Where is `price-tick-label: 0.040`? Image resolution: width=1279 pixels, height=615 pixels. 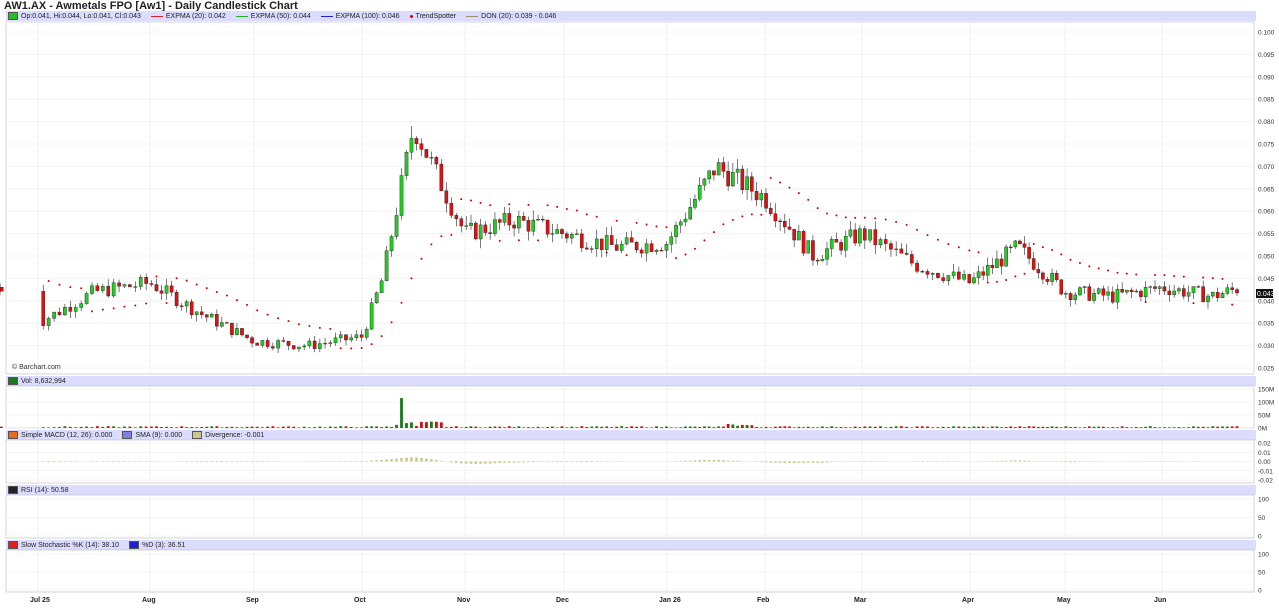
price-tick-label: 0.040 is located at coordinates (1266, 301).